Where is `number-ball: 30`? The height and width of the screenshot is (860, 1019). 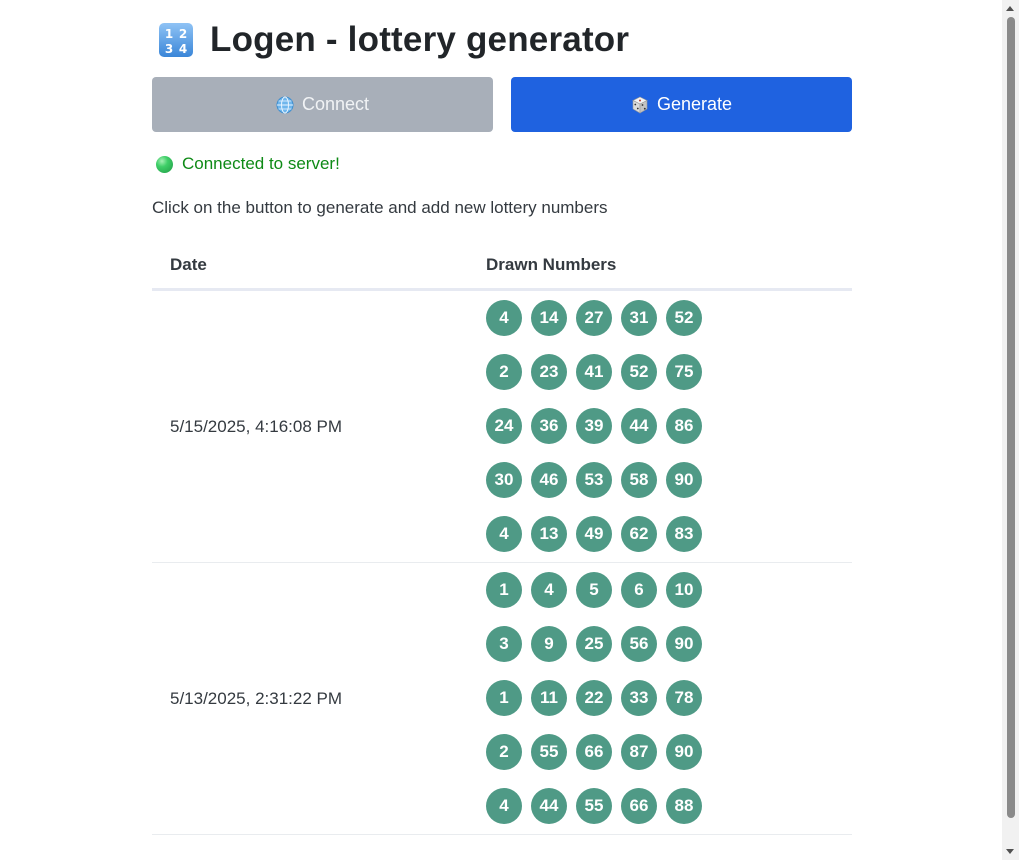 number-ball: 30 is located at coordinates (504, 480).